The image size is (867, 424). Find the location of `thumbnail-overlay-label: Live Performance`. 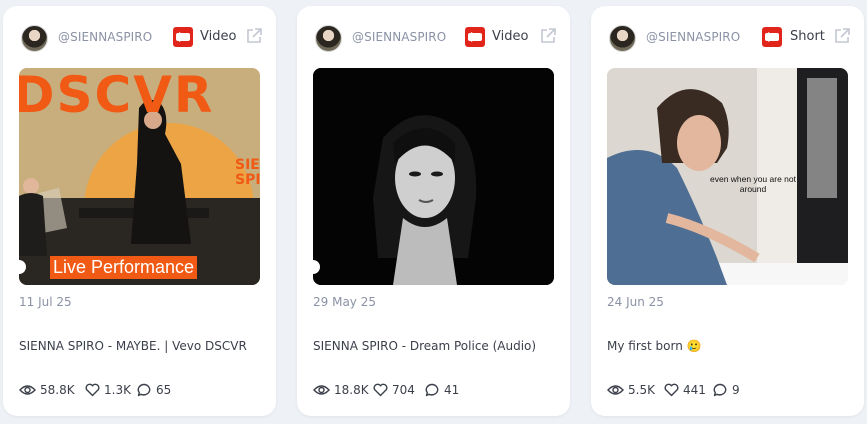

thumbnail-overlay-label: Live Performance is located at coordinates (124, 267).